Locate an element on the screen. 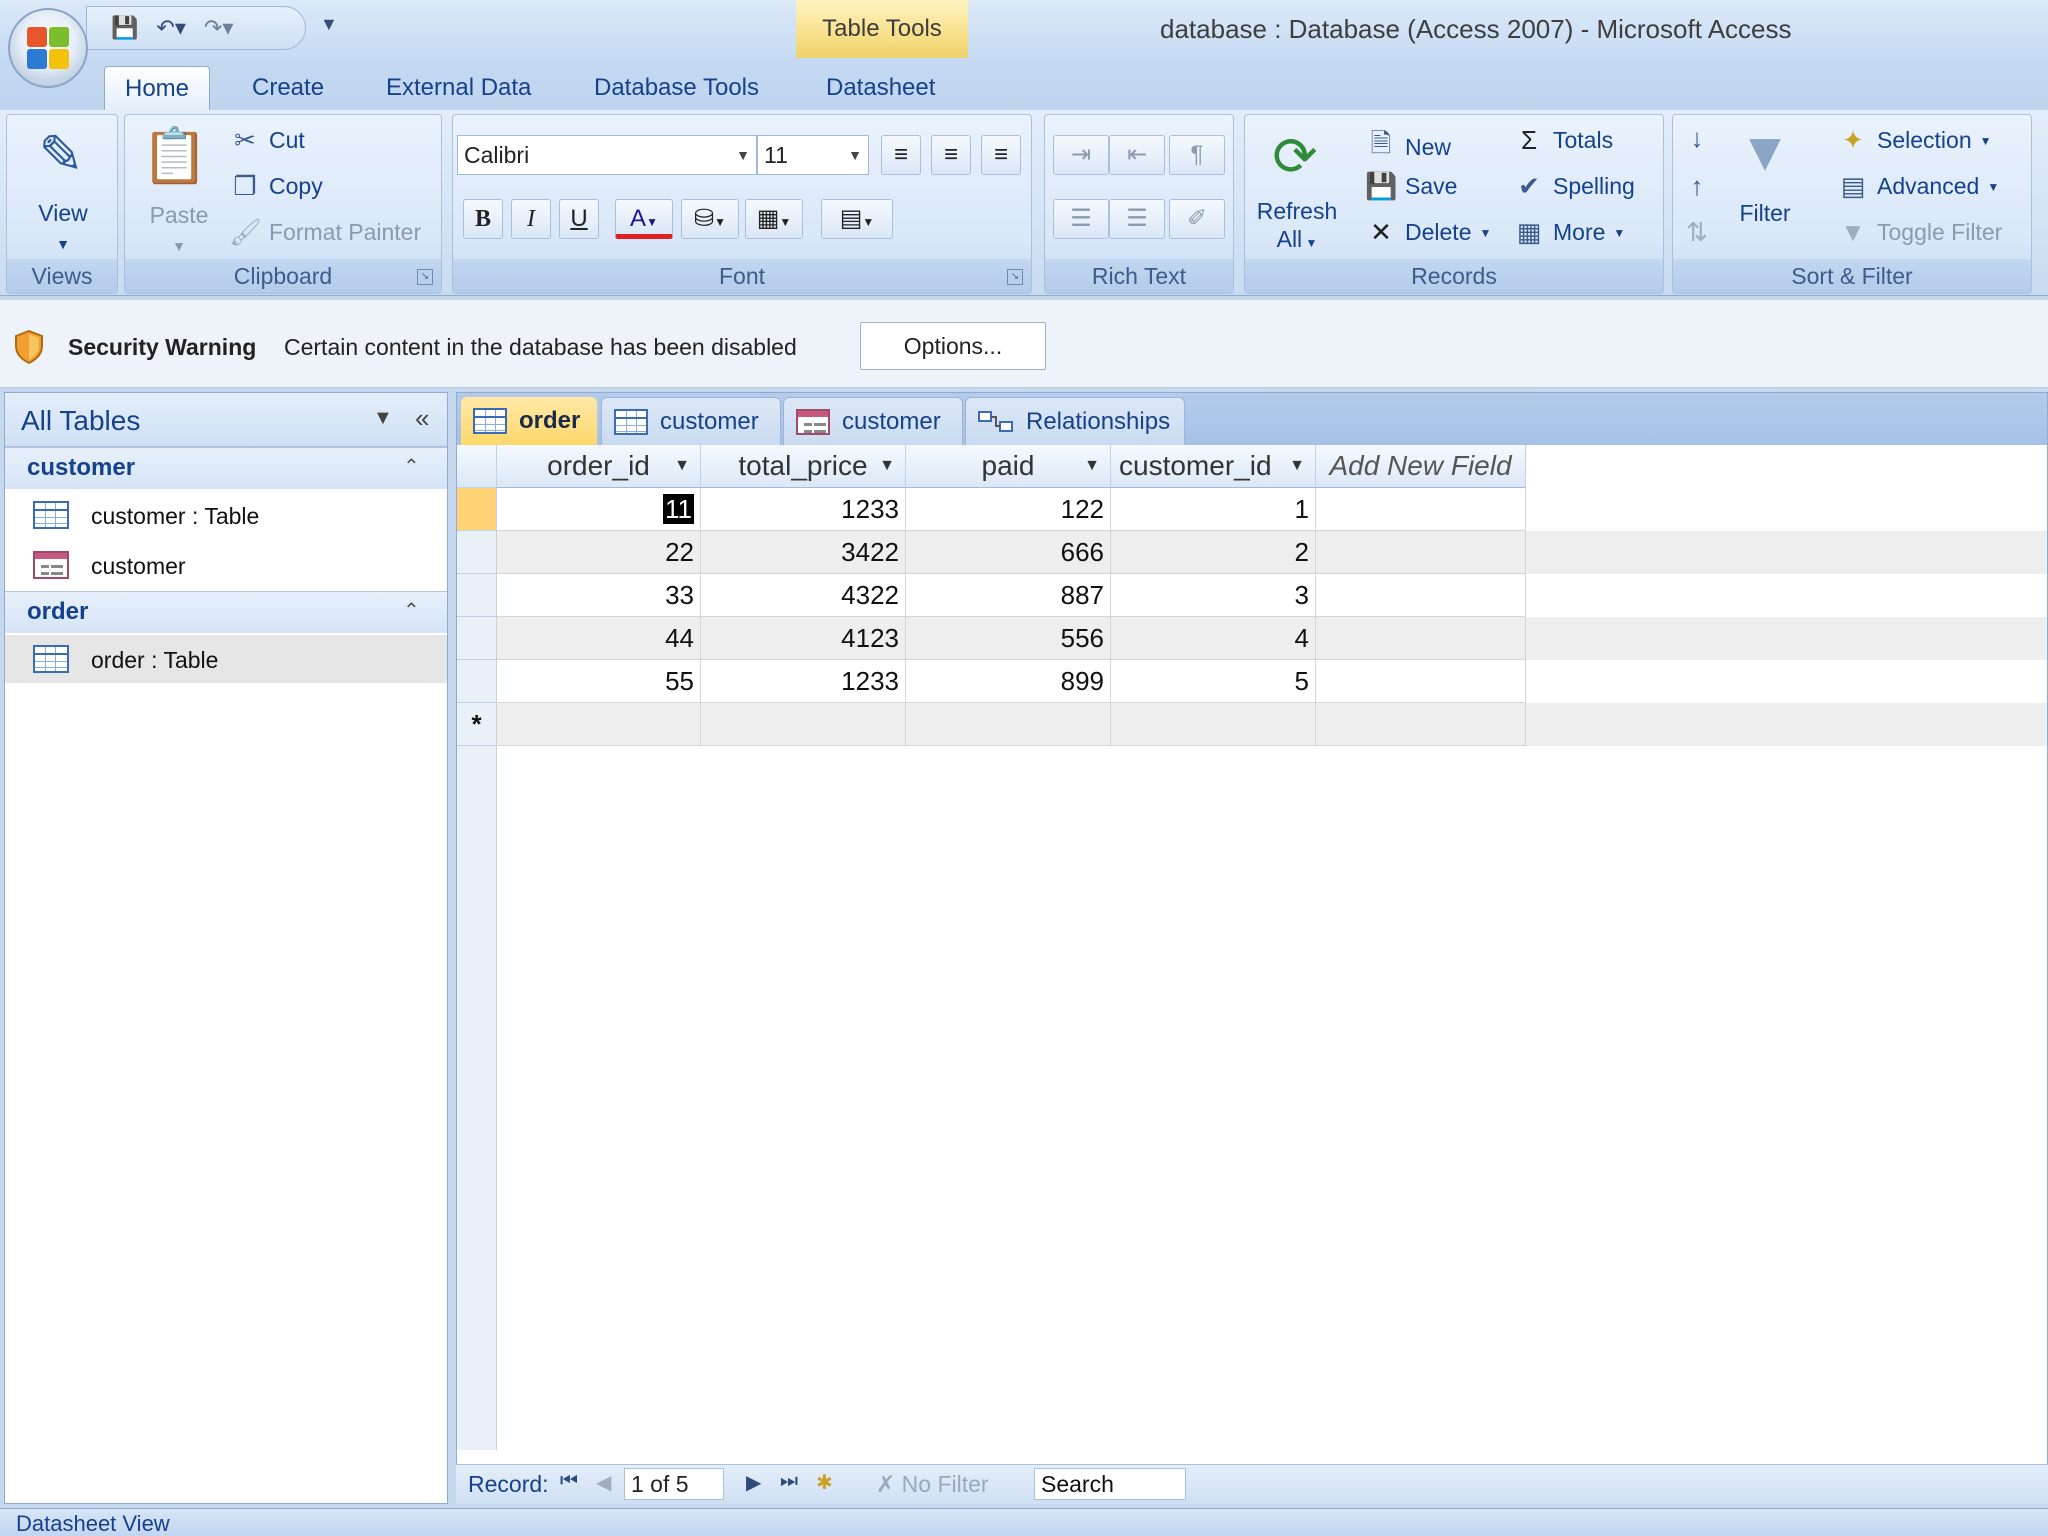 Image resolution: width=2048 pixels, height=1536 pixels. italic-button: I is located at coordinates (531, 219).